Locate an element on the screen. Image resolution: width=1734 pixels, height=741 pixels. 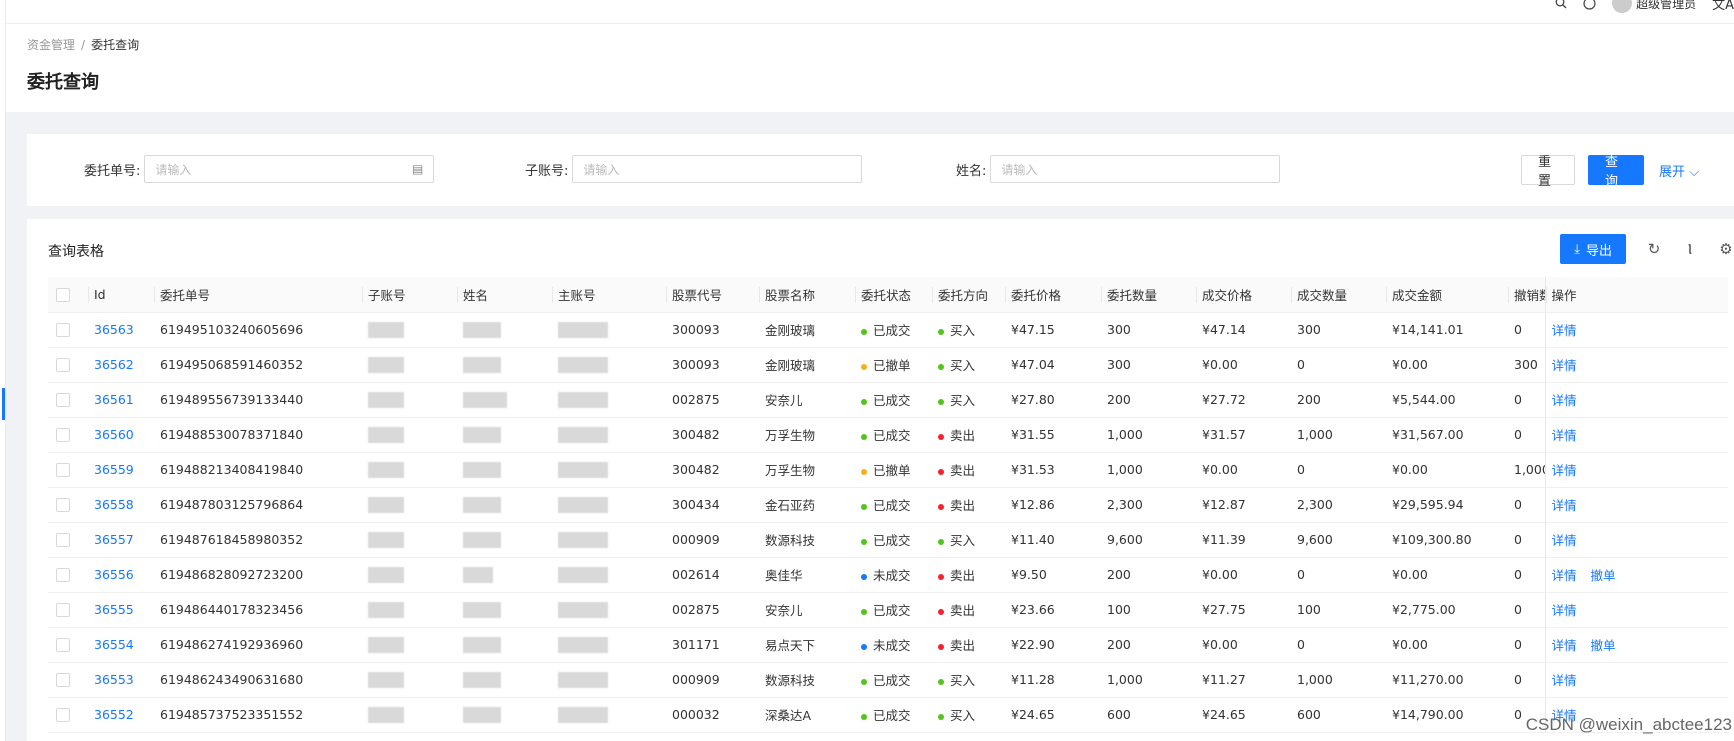
cell-id: 36561 is located at coordinates (121, 400).